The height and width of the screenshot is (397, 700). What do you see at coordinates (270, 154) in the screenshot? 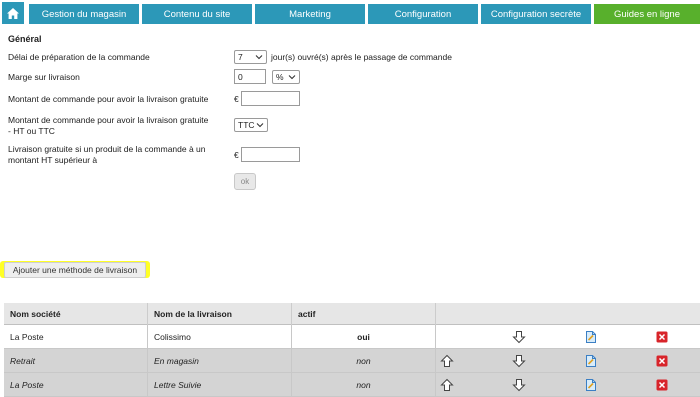
I see `free-product-input` at bounding box center [270, 154].